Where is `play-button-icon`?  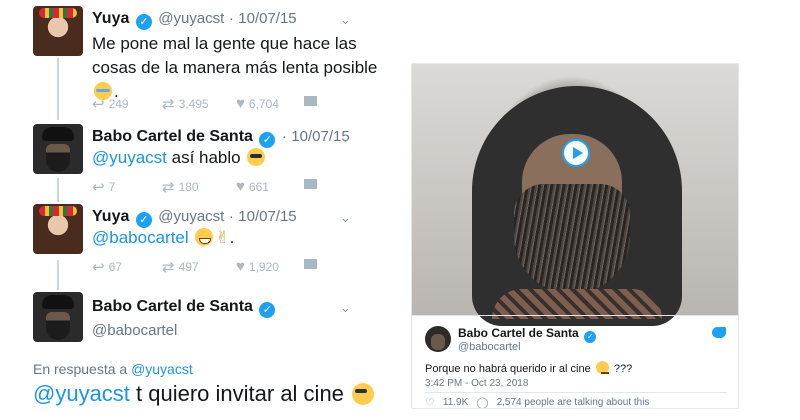 play-button-icon is located at coordinates (576, 153).